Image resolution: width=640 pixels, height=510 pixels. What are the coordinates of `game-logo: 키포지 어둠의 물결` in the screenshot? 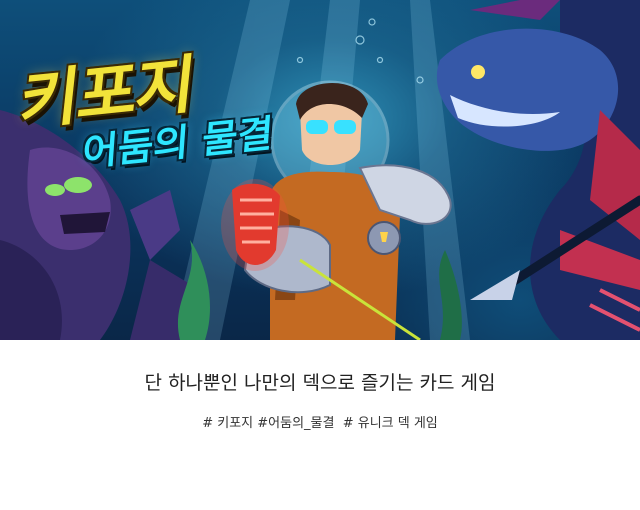 It's located at (154, 117).